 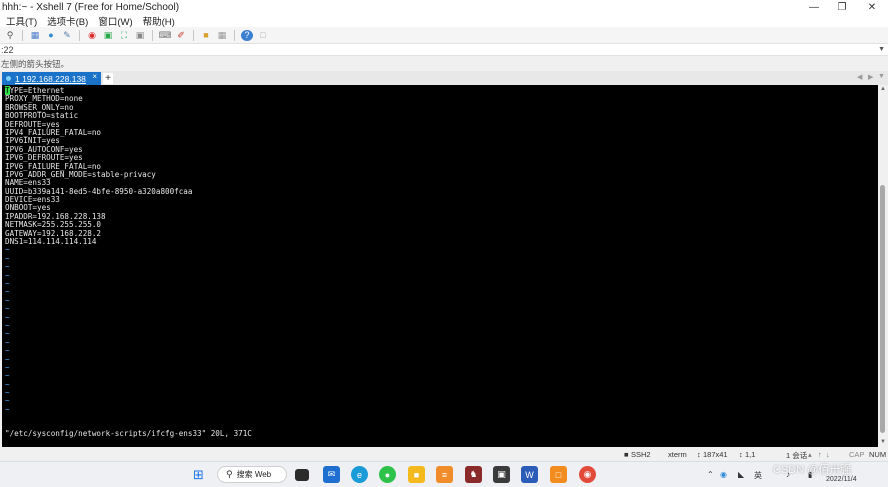 What do you see at coordinates (10, 35) in the screenshot?
I see `search-icon: ⚲` at bounding box center [10, 35].